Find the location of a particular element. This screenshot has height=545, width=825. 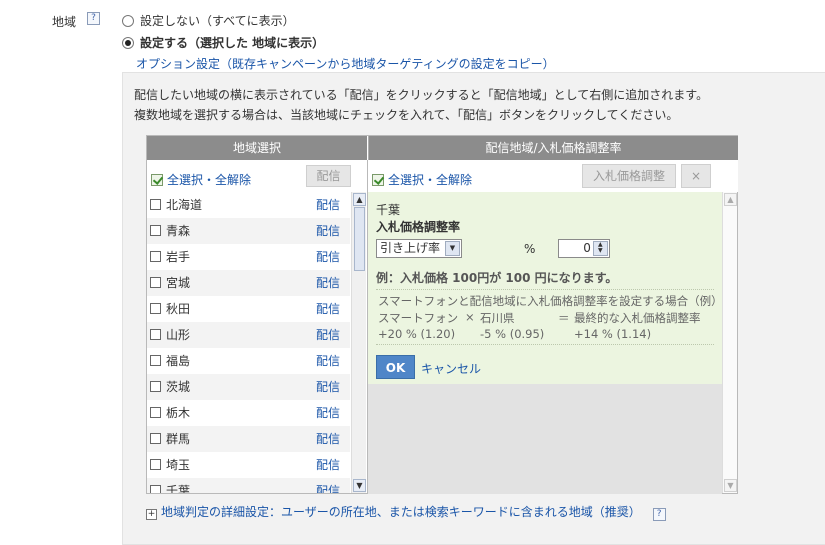

radio-selected-icon is located at coordinates (128, 43).